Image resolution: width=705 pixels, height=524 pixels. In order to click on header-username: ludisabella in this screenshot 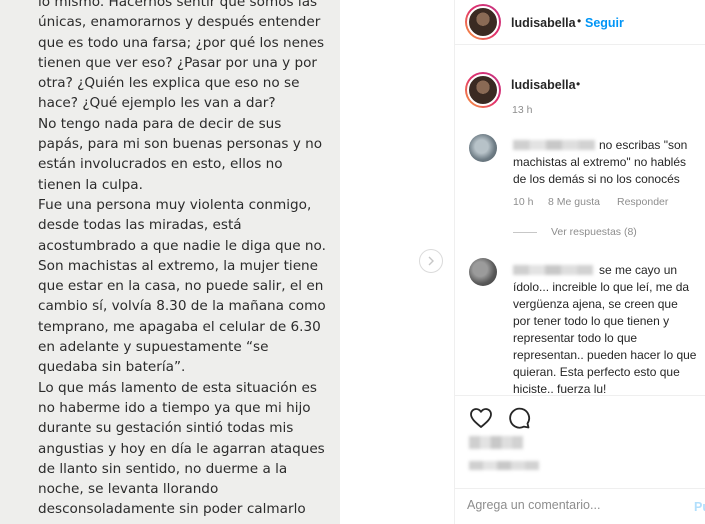, I will do `click(543, 23)`.